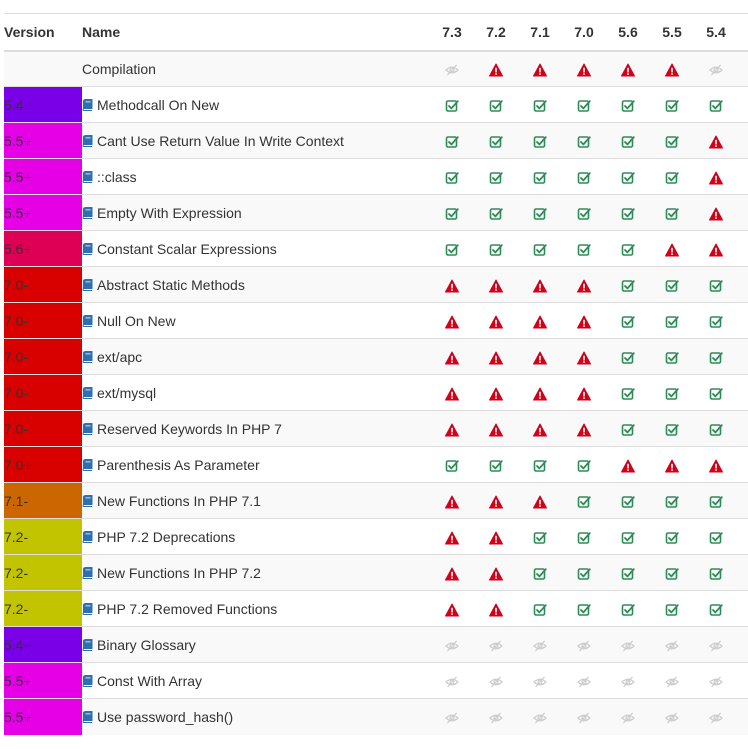 Image resolution: width=748 pixels, height=749 pixels. What do you see at coordinates (166, 537) in the screenshot?
I see `analysis-name-link: PHP 7.2 Deprecations` at bounding box center [166, 537].